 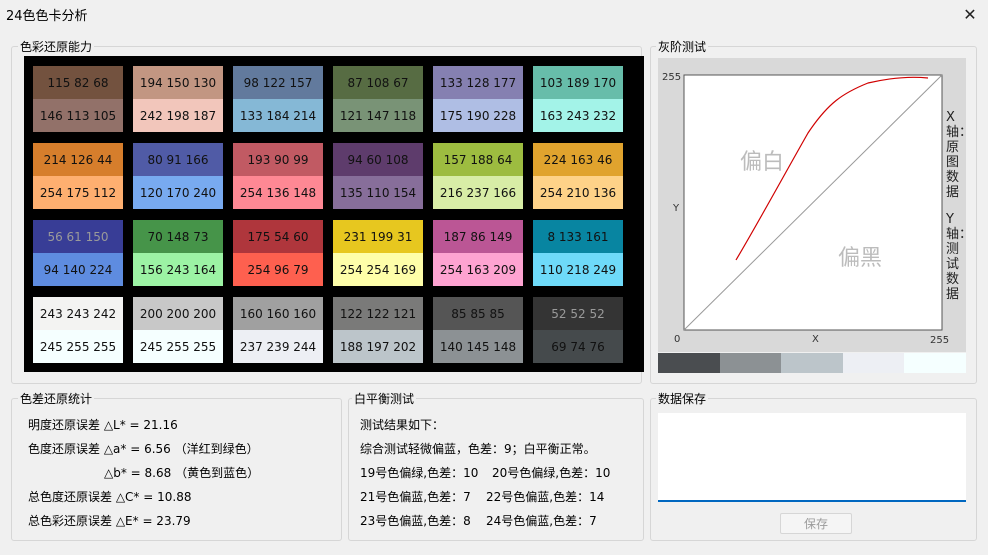 I want to click on color-swatch: 103 189 170 163 243 232, so click(x=578, y=99).